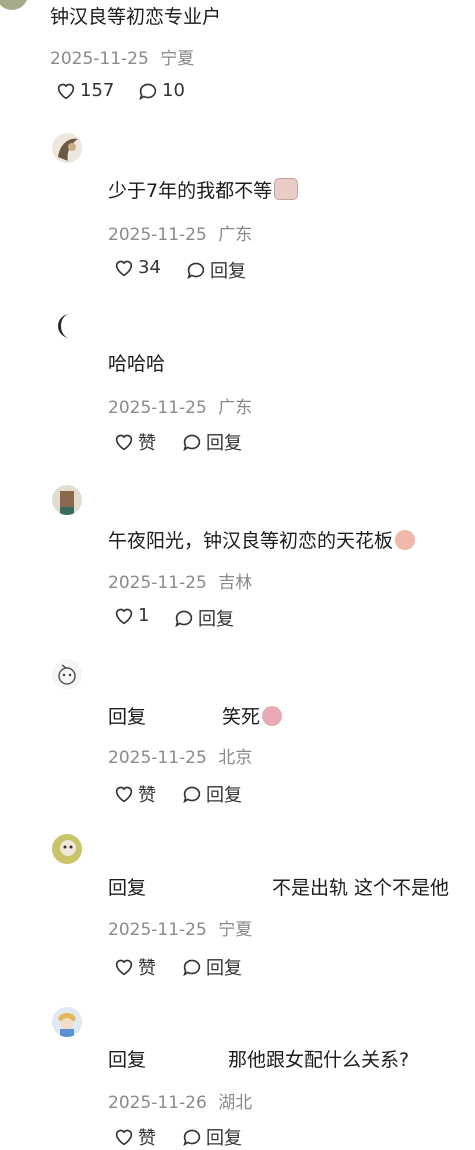 The height and width of the screenshot is (1150, 475). I want to click on comment-meta: 2025-11-26 湖北, so click(180, 1100).